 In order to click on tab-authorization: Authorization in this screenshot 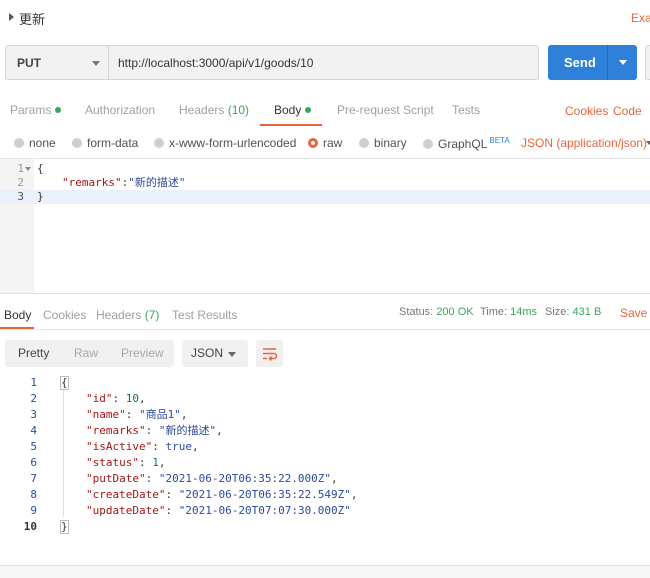, I will do `click(120, 110)`.